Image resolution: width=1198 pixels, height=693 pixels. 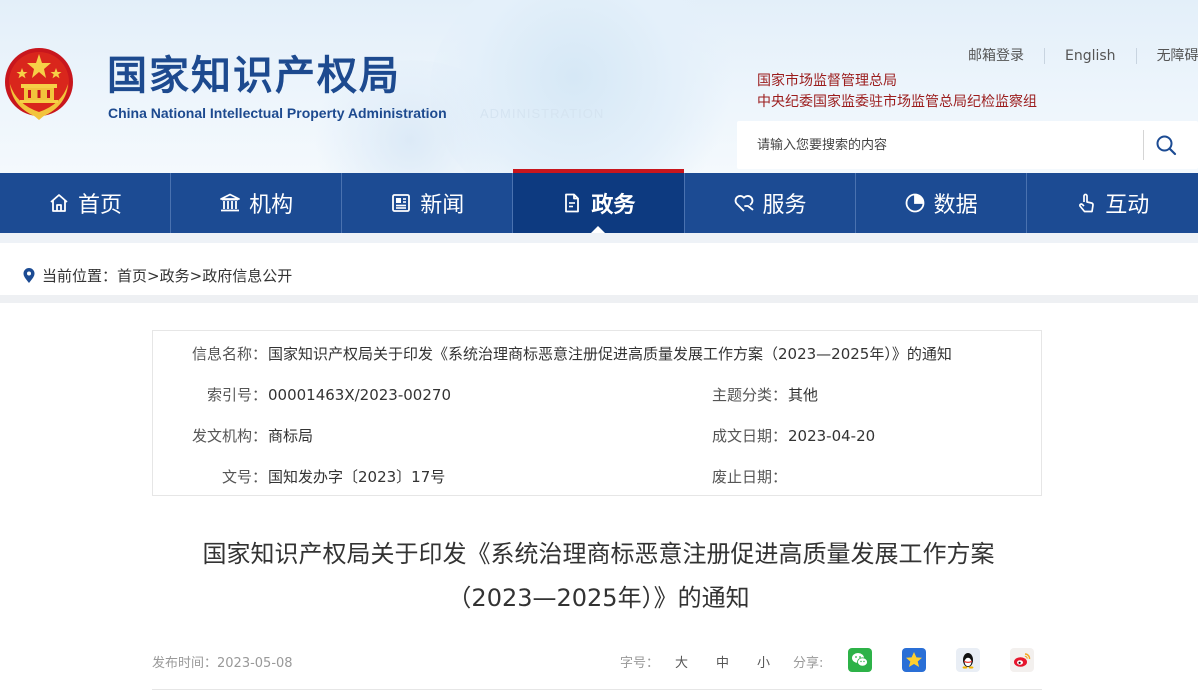 What do you see at coordinates (229, 354) in the screenshot?
I see `info-label: 信息名称：` at bounding box center [229, 354].